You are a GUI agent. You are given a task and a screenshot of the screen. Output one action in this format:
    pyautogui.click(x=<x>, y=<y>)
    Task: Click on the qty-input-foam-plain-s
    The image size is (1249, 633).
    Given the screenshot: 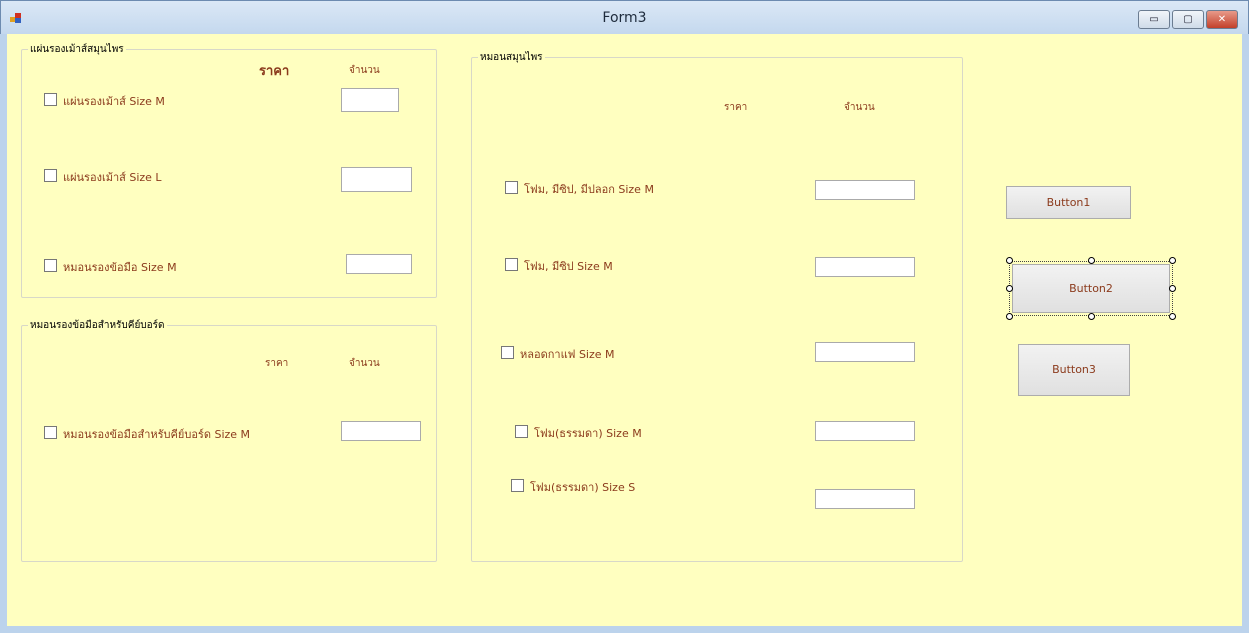 What is the action you would take?
    pyautogui.click(x=865, y=499)
    